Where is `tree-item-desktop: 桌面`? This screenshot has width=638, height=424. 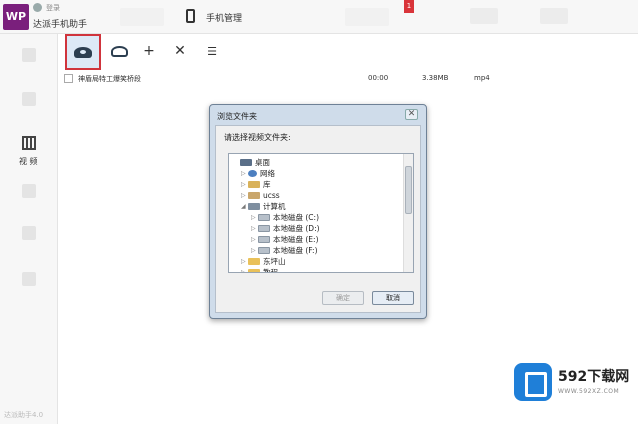
tree-item-desktop: 桌面 is located at coordinates (251, 162).